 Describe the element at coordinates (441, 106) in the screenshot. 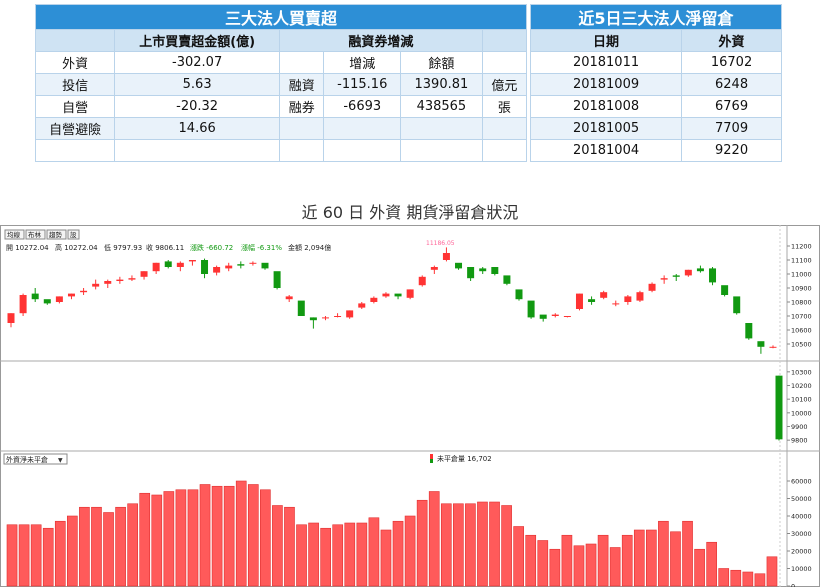

I see `table-cell: 438565` at that location.